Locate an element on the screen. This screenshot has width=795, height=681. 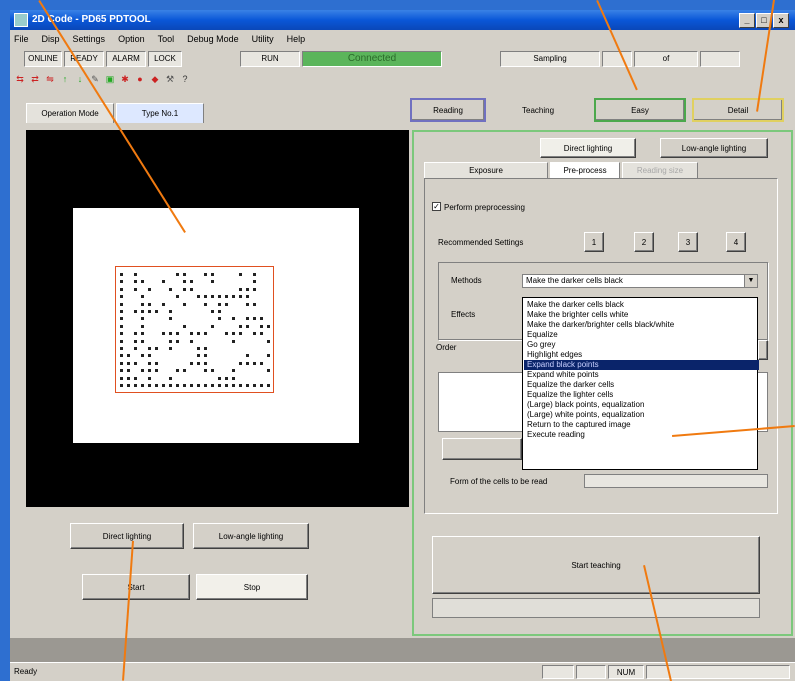
direct-lighting-tab: Direct lighting is located at coordinates (588, 148).